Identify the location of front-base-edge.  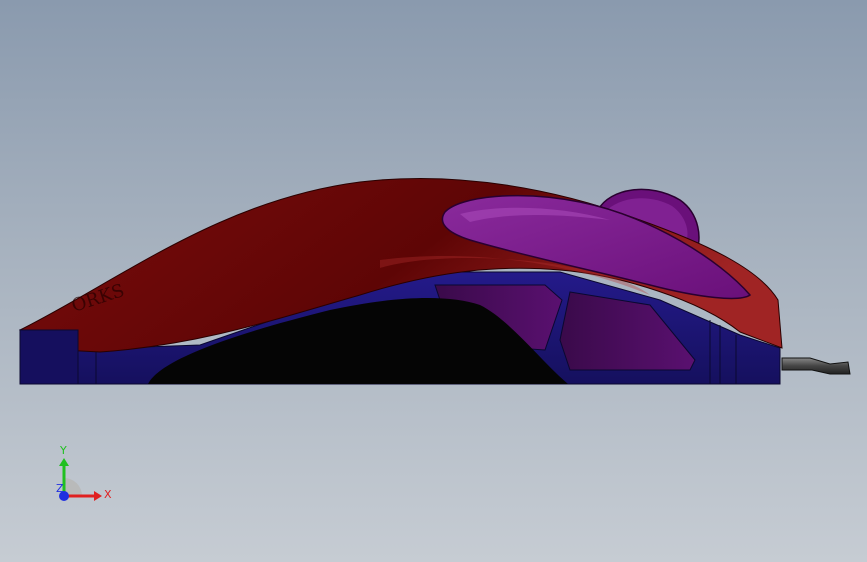
(49, 357).